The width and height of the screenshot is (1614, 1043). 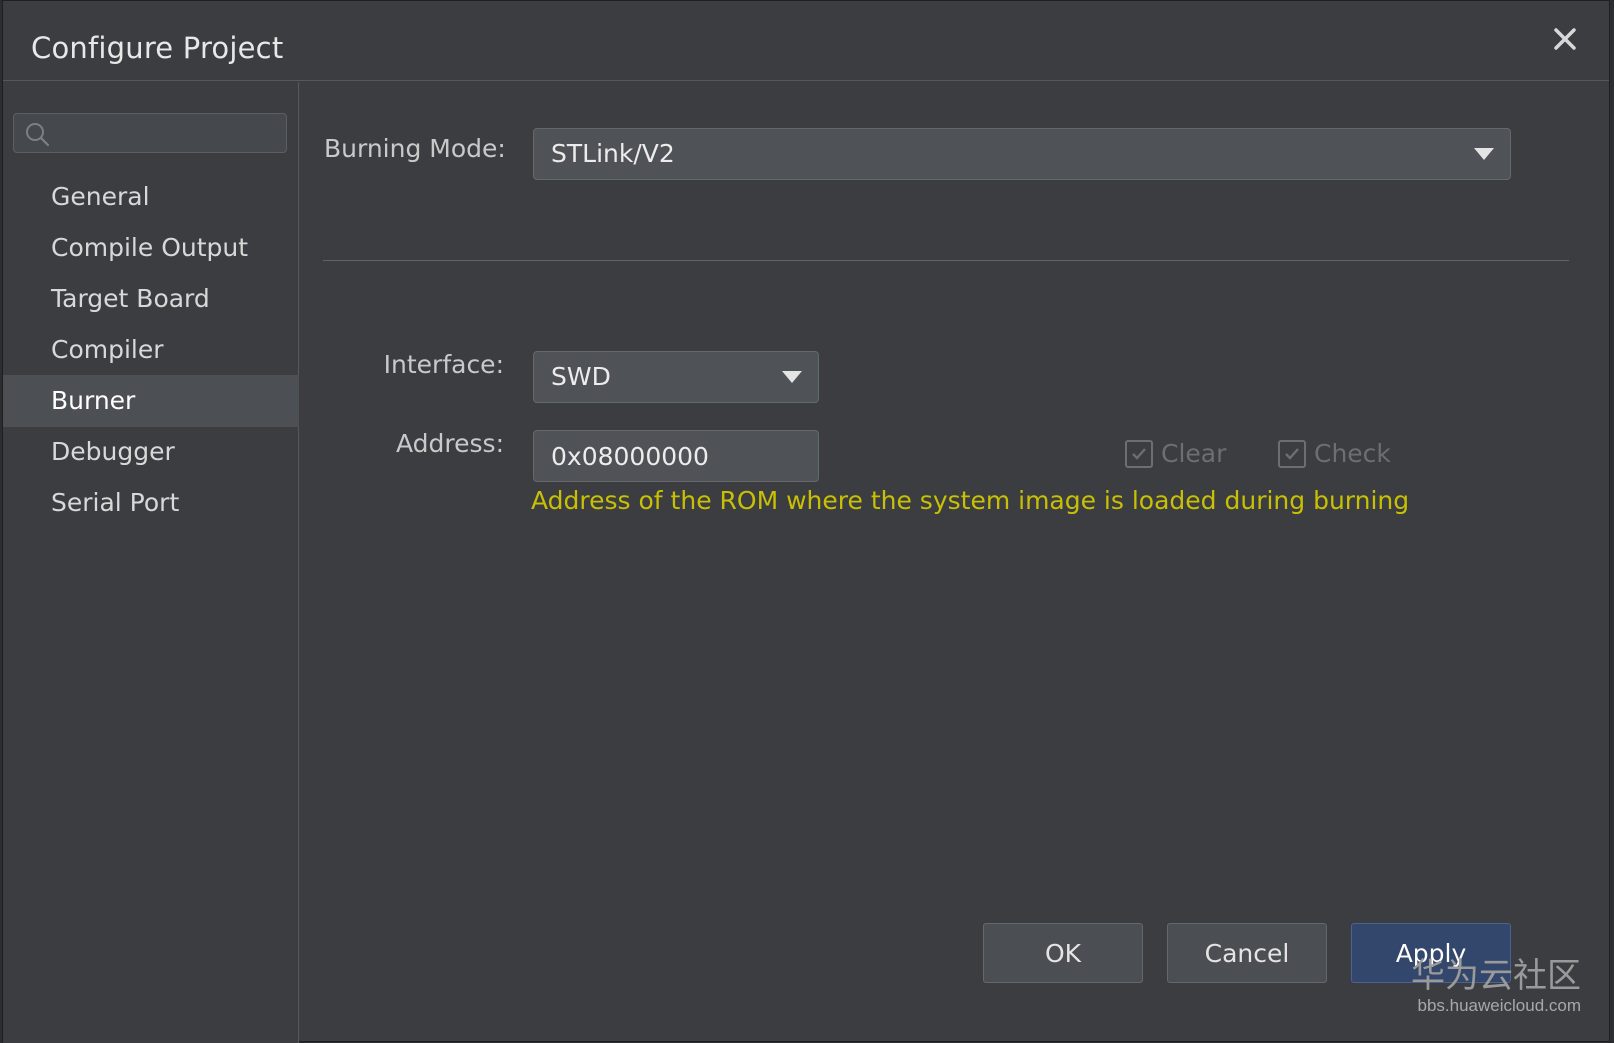 What do you see at coordinates (1063, 953) in the screenshot?
I see `ok-button: OK` at bounding box center [1063, 953].